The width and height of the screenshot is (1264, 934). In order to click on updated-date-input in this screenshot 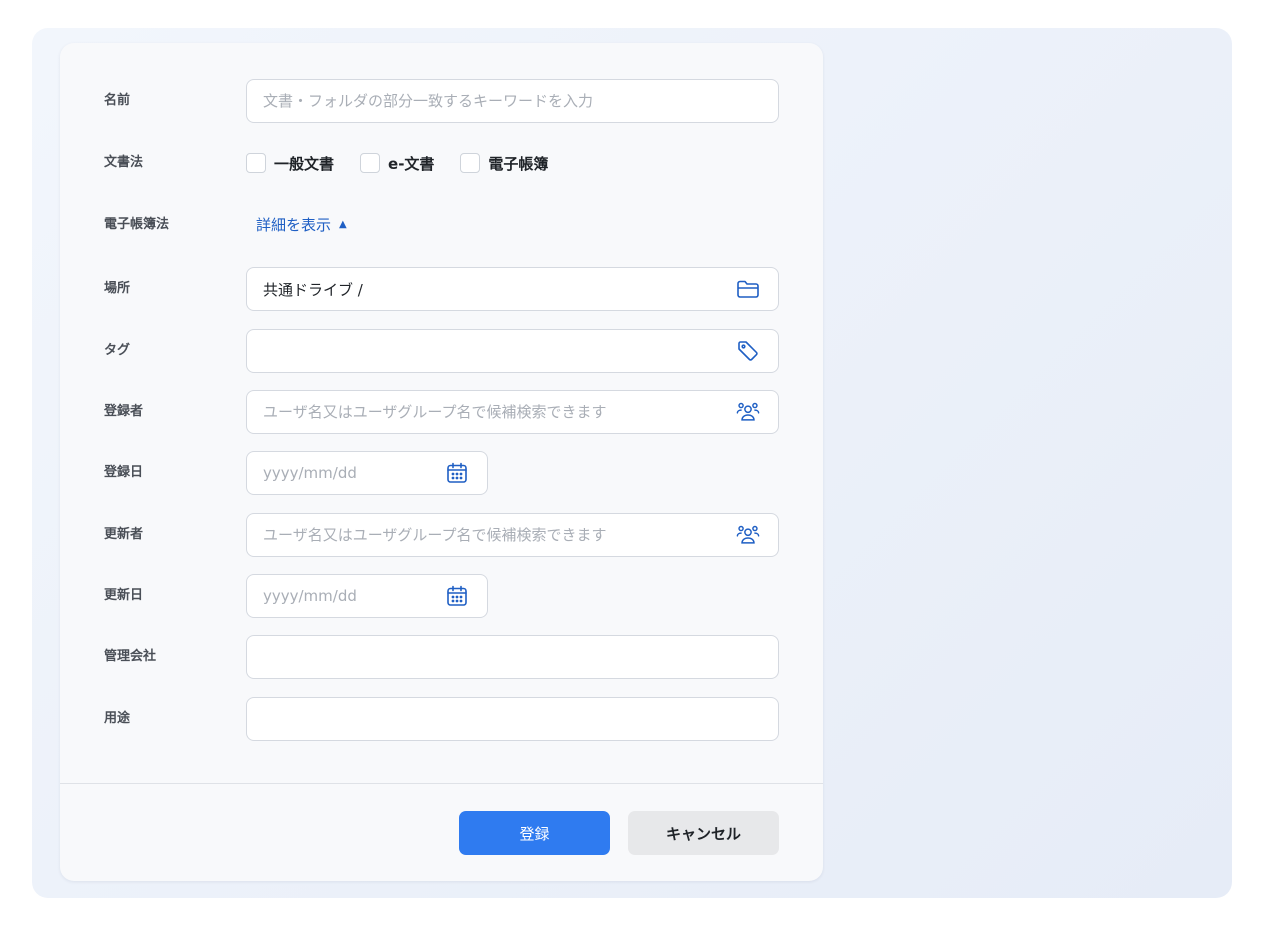, I will do `click(348, 596)`.